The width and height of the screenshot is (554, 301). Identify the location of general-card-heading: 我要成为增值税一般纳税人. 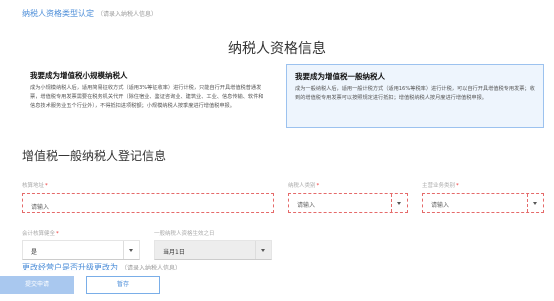
(340, 76).